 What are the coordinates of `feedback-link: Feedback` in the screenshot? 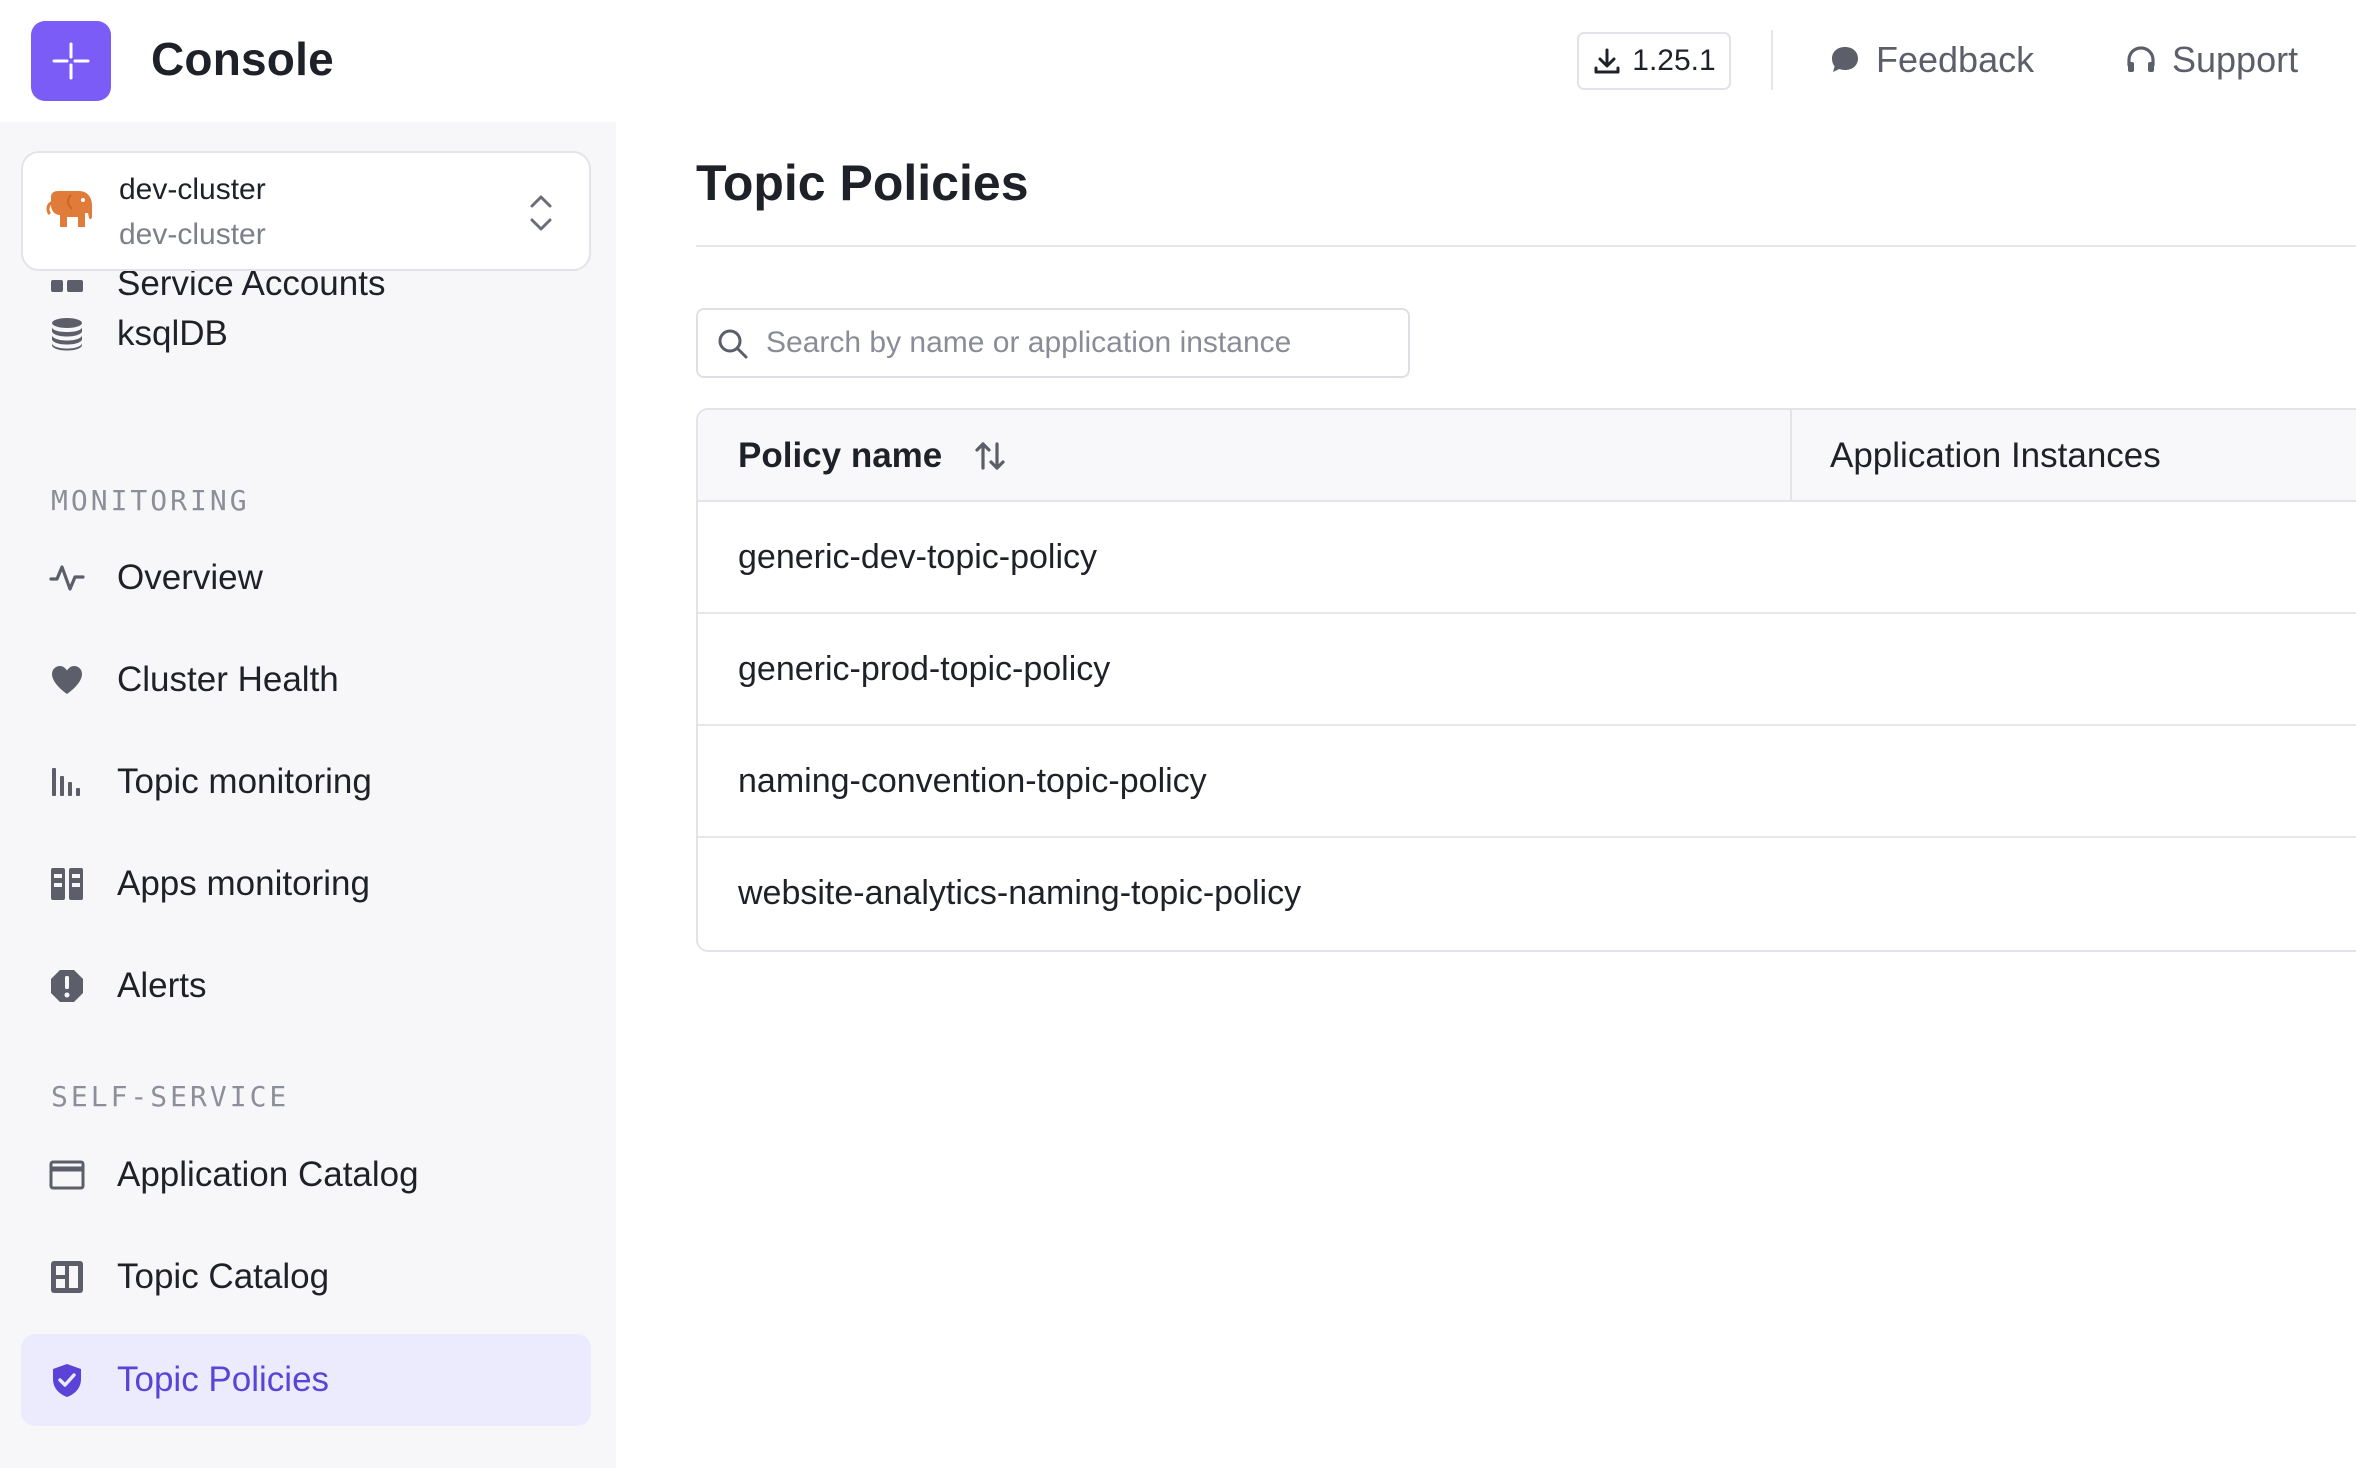 It's located at (1931, 60).